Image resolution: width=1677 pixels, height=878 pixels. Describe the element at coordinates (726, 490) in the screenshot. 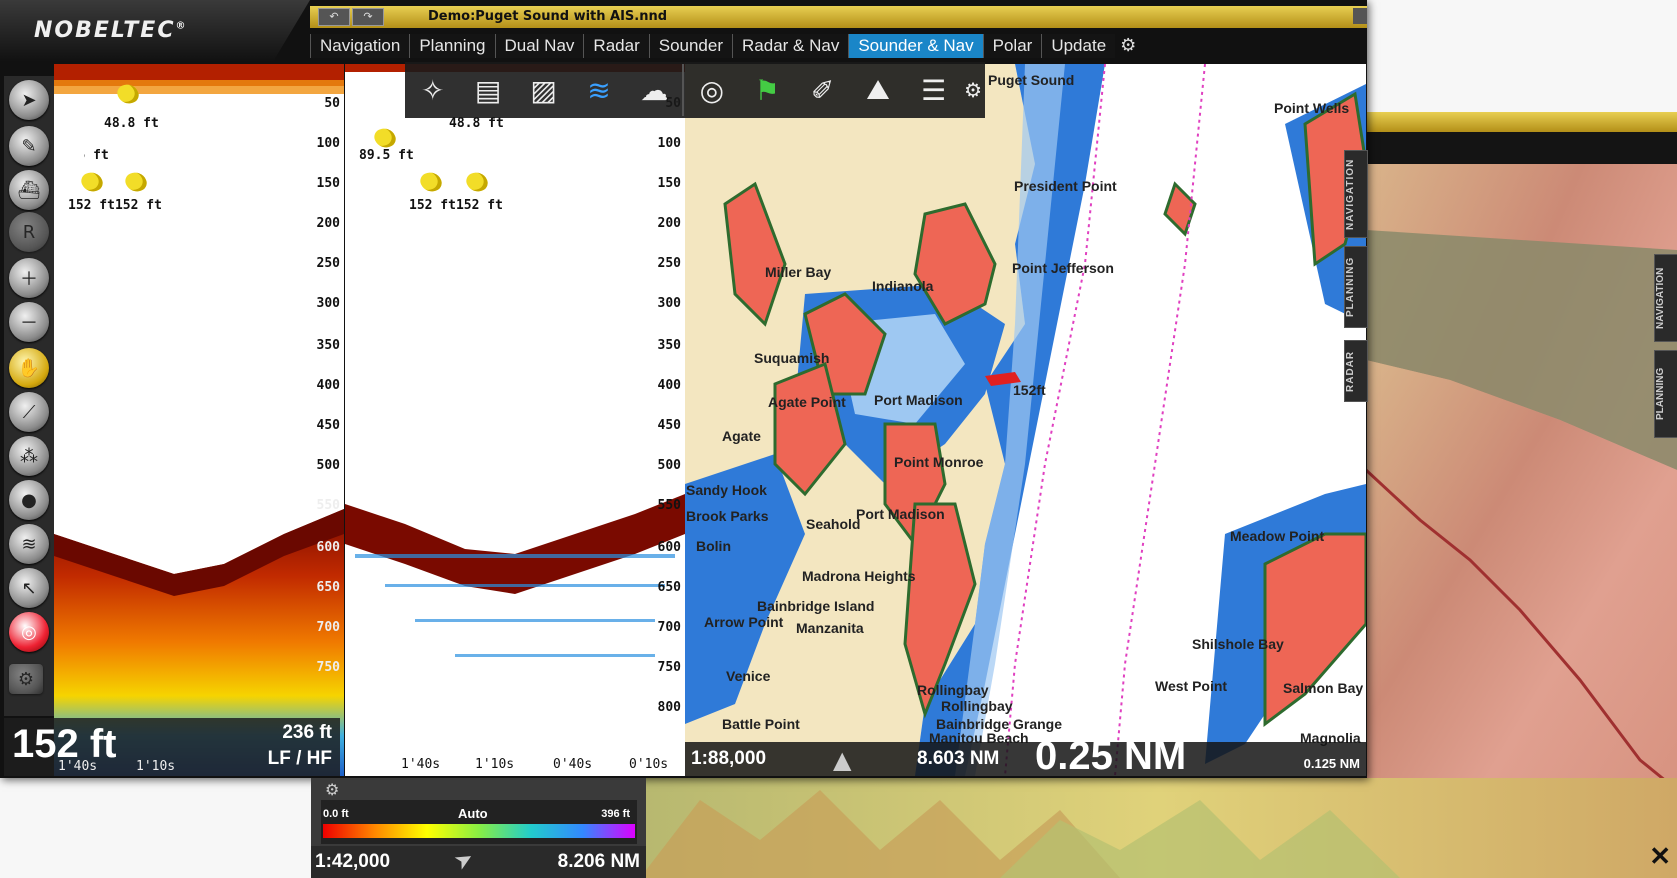

I see `place-label: Sandy Hook` at that location.